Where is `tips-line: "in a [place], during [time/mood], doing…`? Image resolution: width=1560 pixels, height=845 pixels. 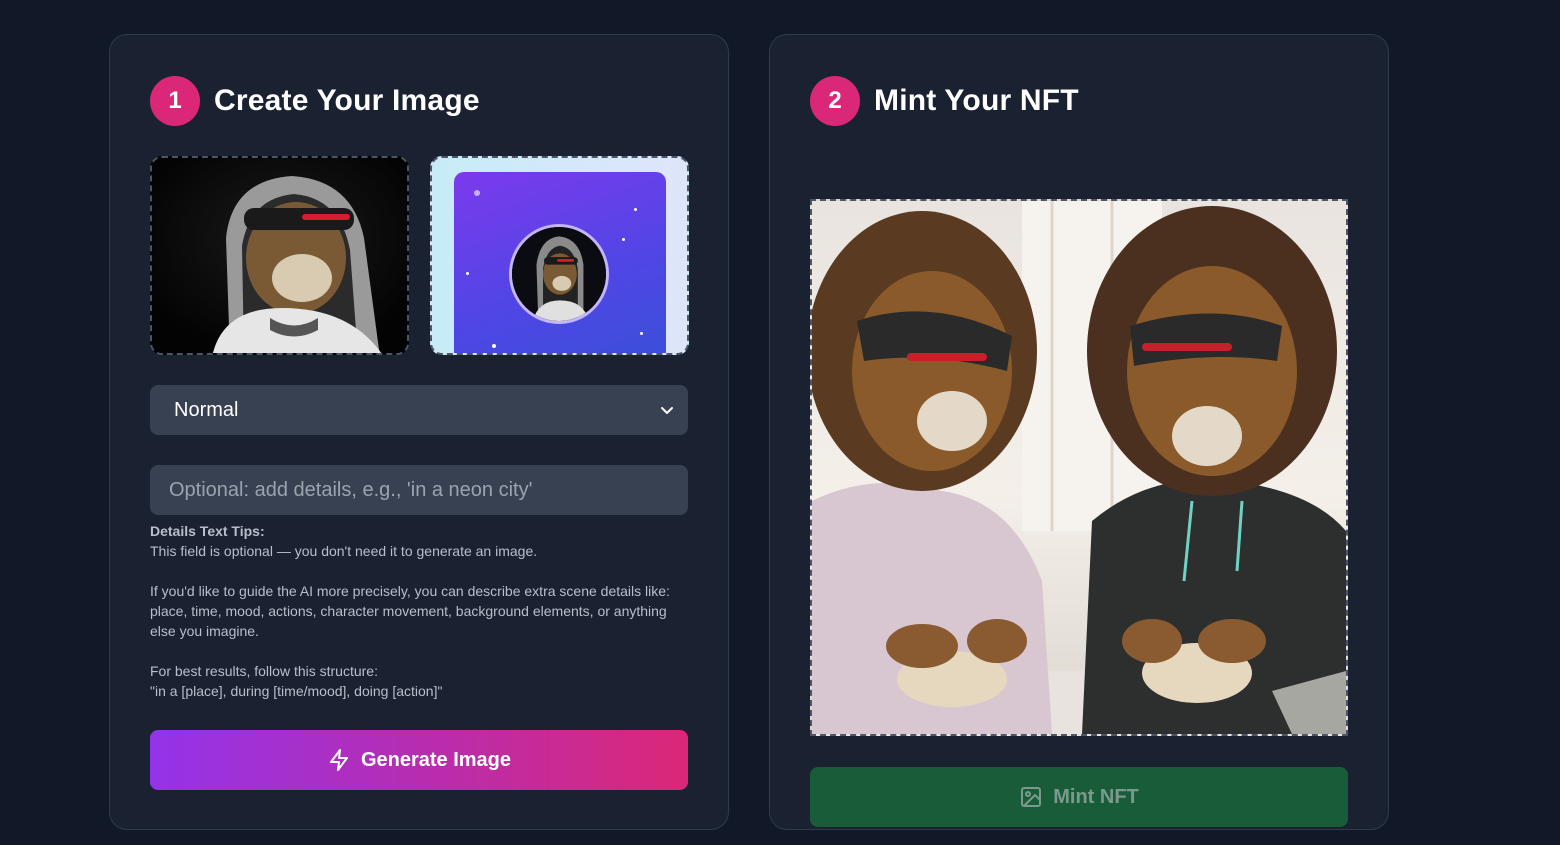 tips-line: "in a [place], during [time/mood], doing… is located at coordinates (296, 691).